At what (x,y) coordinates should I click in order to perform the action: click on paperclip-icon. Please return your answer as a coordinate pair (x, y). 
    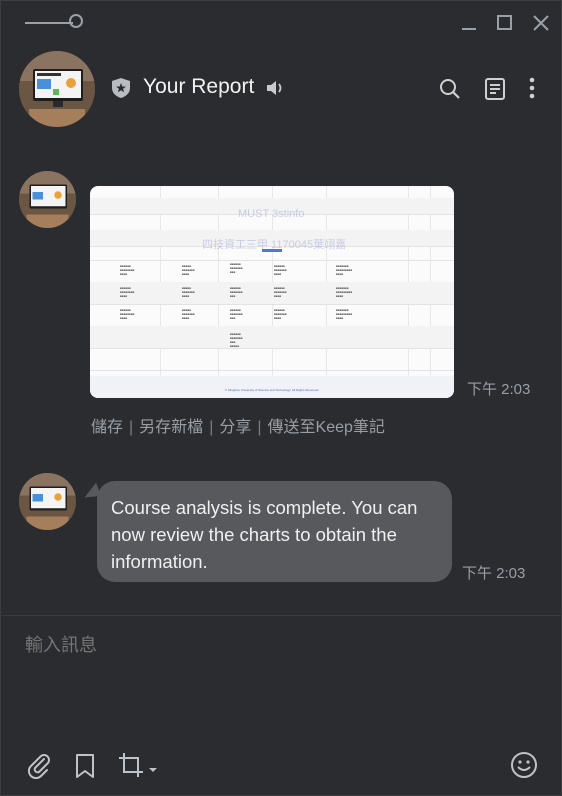
    Looking at the image, I should click on (39, 765).